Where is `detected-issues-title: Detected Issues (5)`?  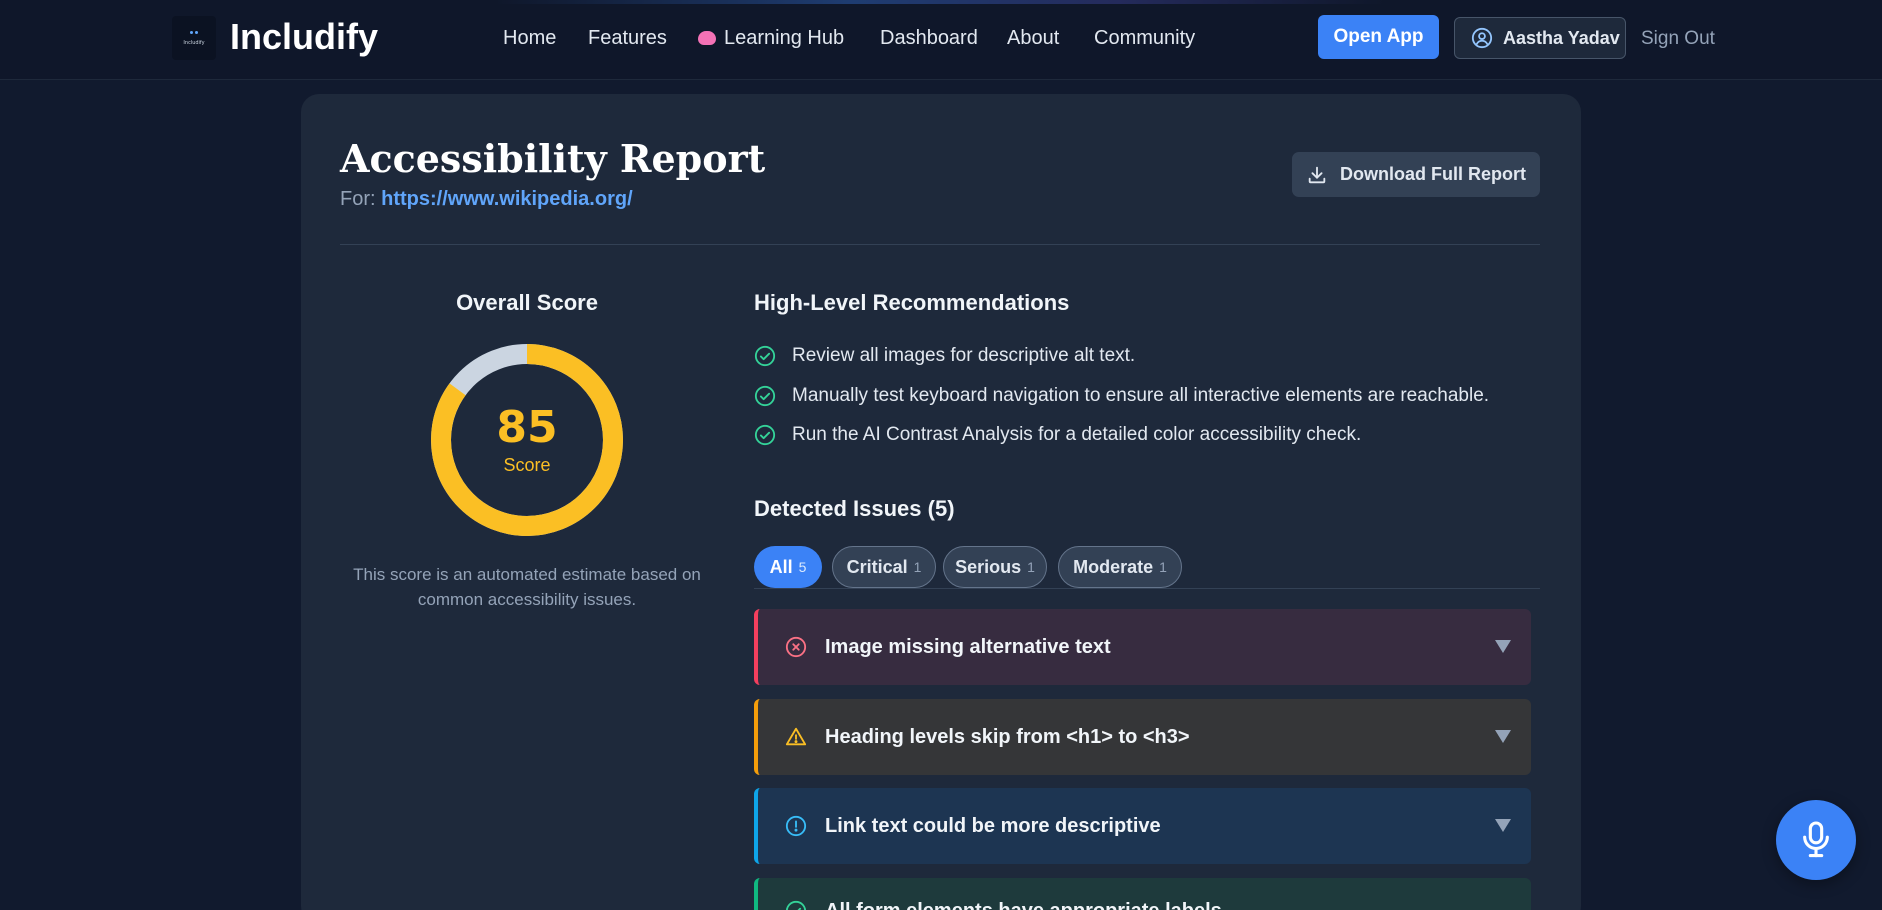 detected-issues-title: Detected Issues (5) is located at coordinates (854, 508).